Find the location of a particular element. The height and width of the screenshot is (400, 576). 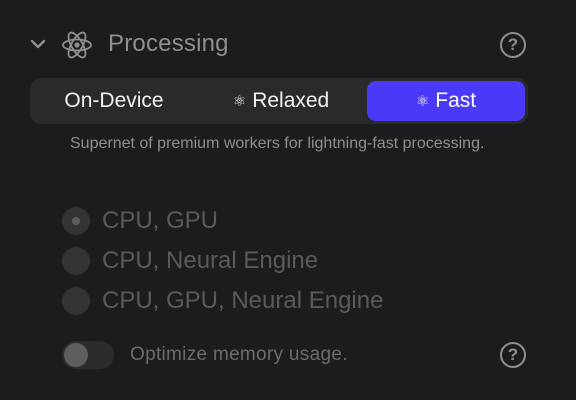

radio-option-cpu-gpu: CPU, GPU is located at coordinates (140, 221).